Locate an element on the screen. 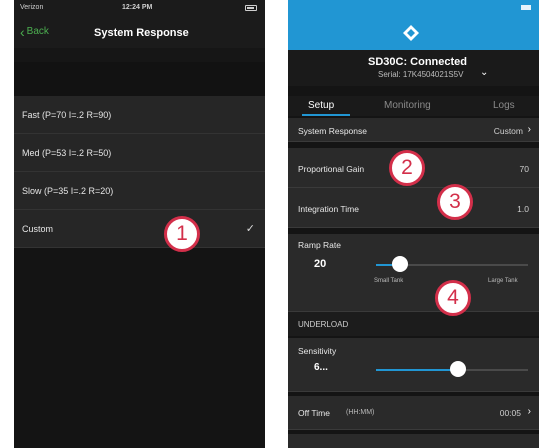 This screenshot has height=448, width=539. nav-bar: ‹ Back System Response is located at coordinates (139, 33).